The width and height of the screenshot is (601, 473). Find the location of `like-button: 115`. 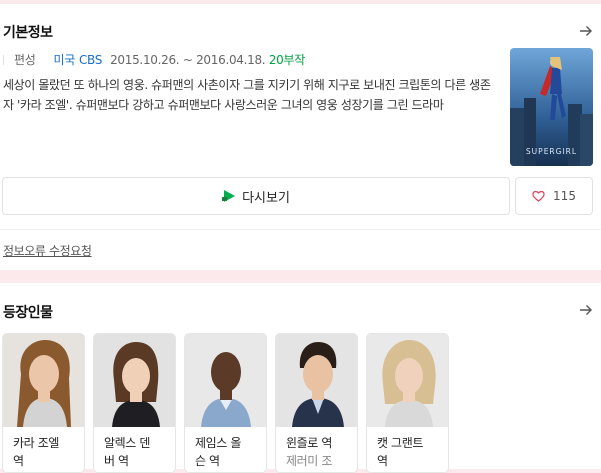

like-button: 115 is located at coordinates (554, 196).